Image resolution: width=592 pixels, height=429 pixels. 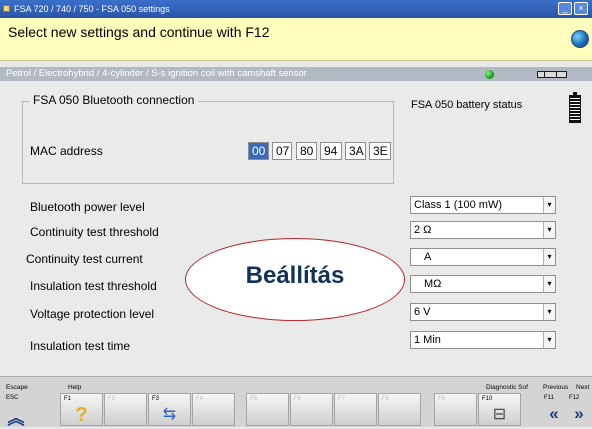 What do you see at coordinates (87, 207) in the screenshot?
I see `setting-label-bluetooth-power: Bluetooth power level` at bounding box center [87, 207].